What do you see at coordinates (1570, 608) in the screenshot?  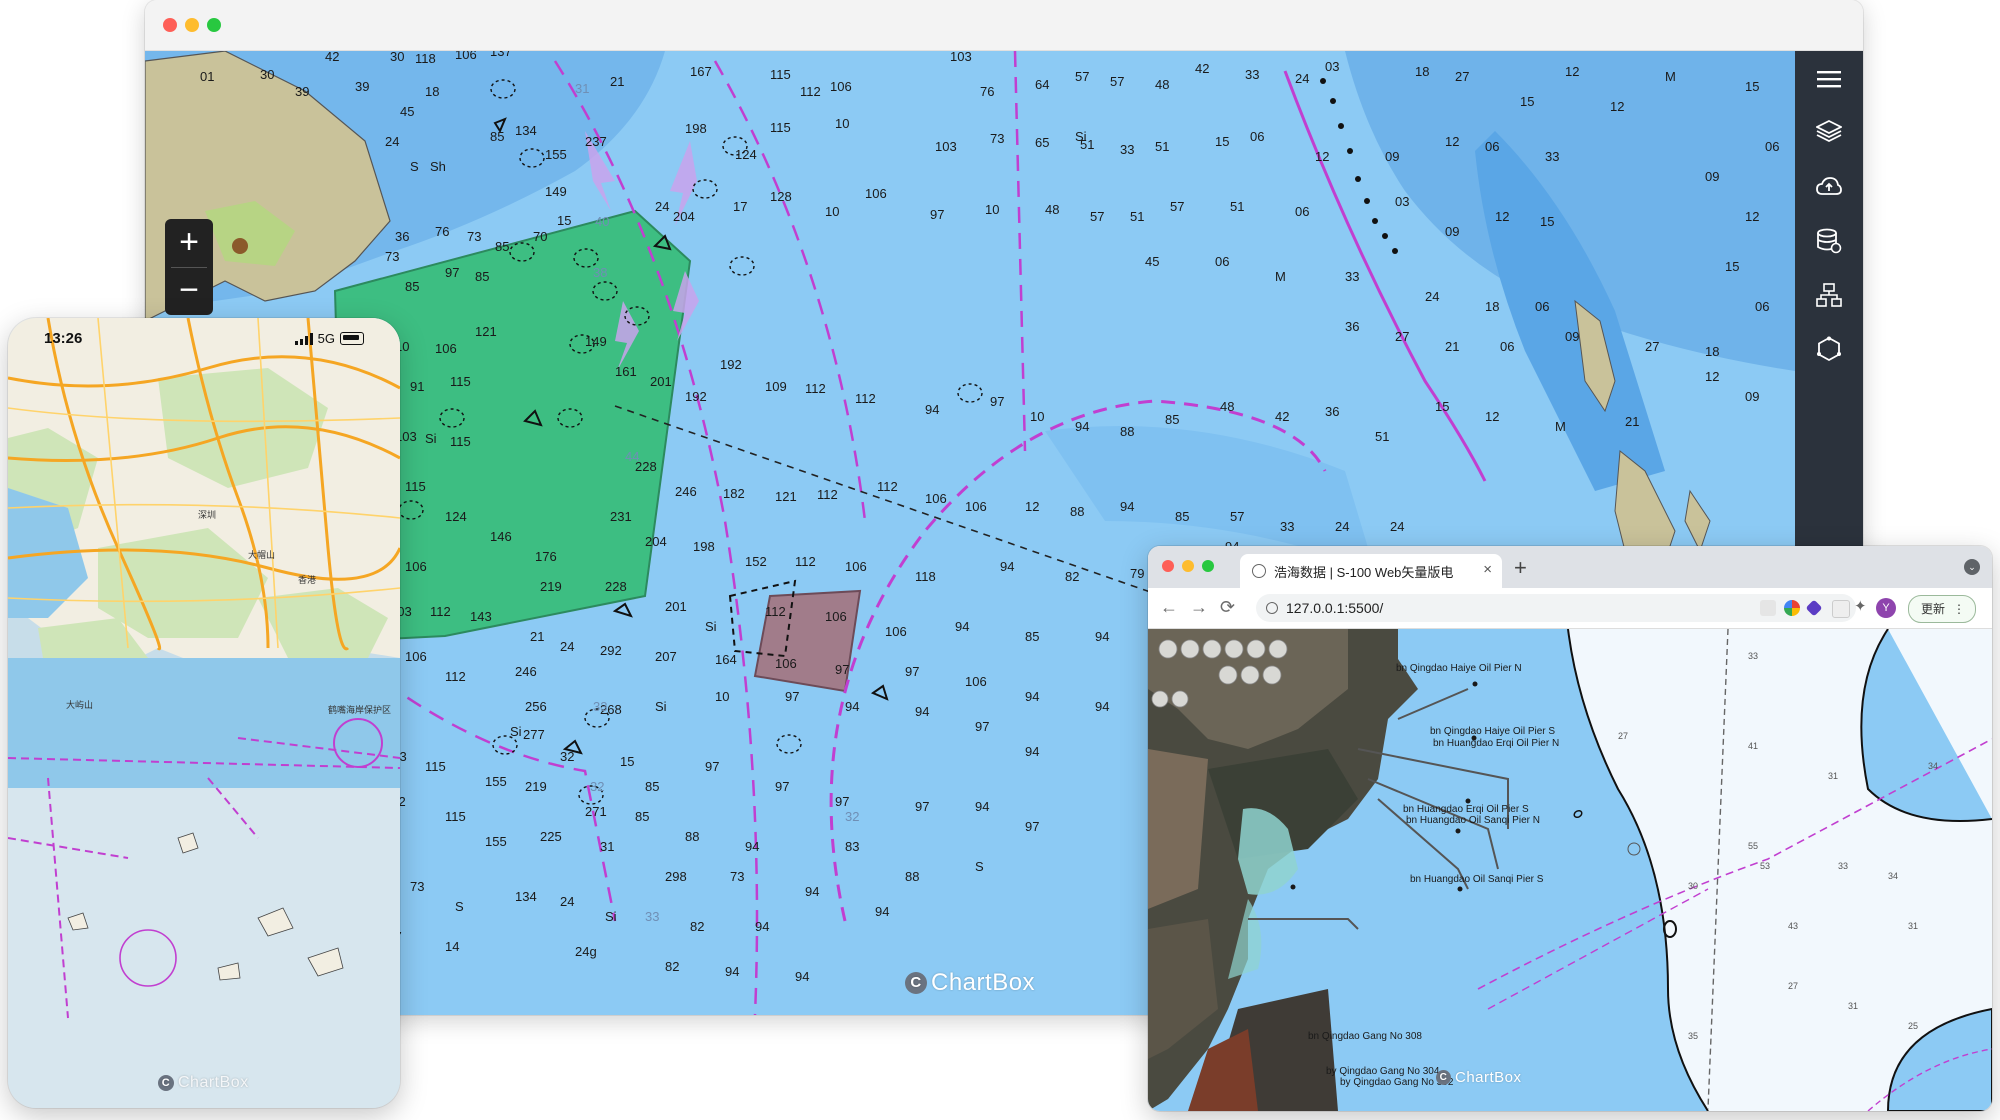 I see `browser-toolbar: ← → ⟳ 127.0.0.1:5500/ ✦ Y 更新 ⋮` at bounding box center [1570, 608].